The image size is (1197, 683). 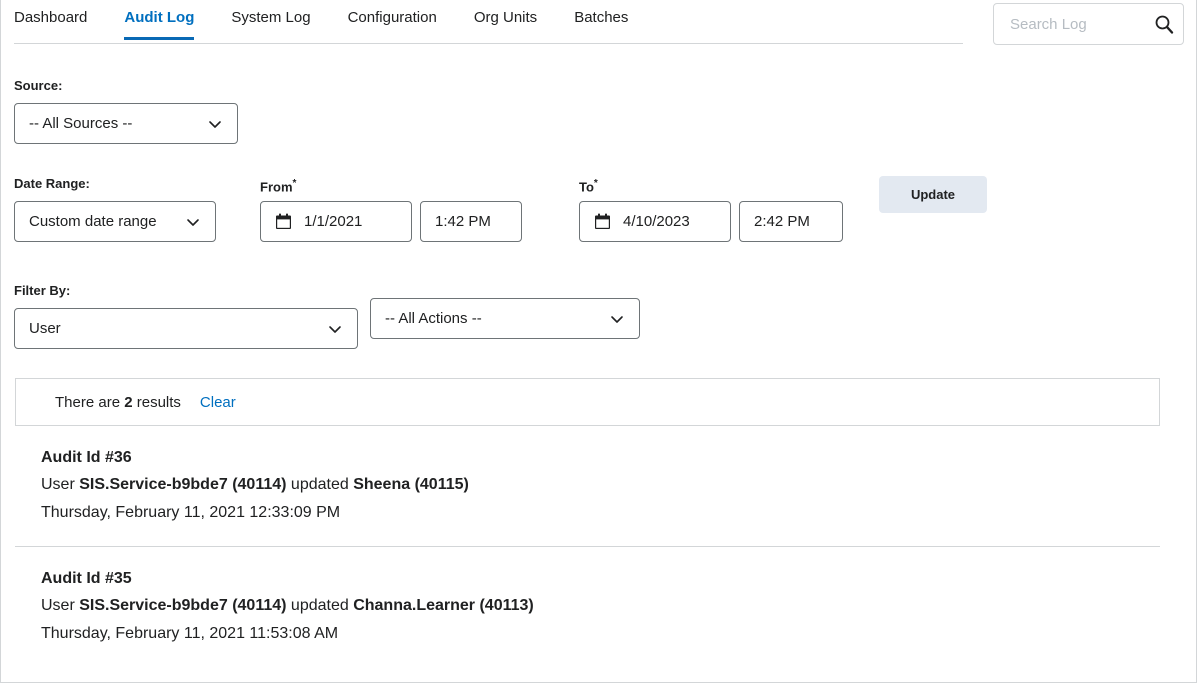 I want to click on audit-entry-timestamp: Thursday, February 11, 2021 12:33:09 PM, so click(x=191, y=512).